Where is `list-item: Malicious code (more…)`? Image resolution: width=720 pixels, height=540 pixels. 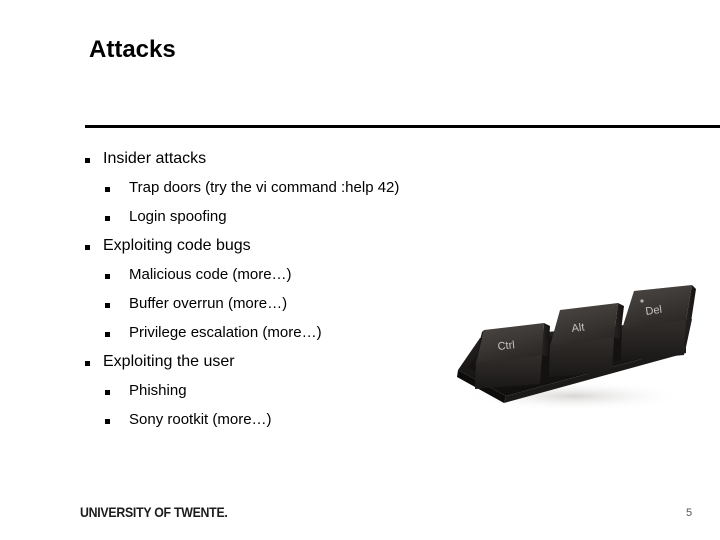
list-item: Malicious code (more…) is located at coordinates (295, 280).